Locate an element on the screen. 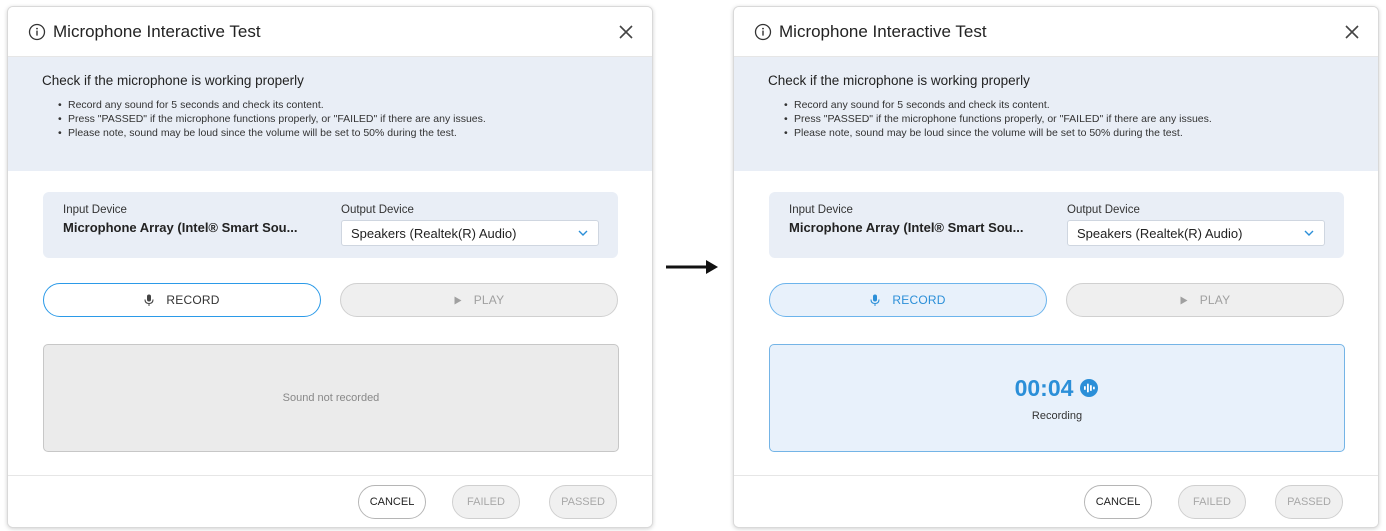 This screenshot has height=531, width=1386. sound-status-text: Sound not recorded is located at coordinates (331, 398).